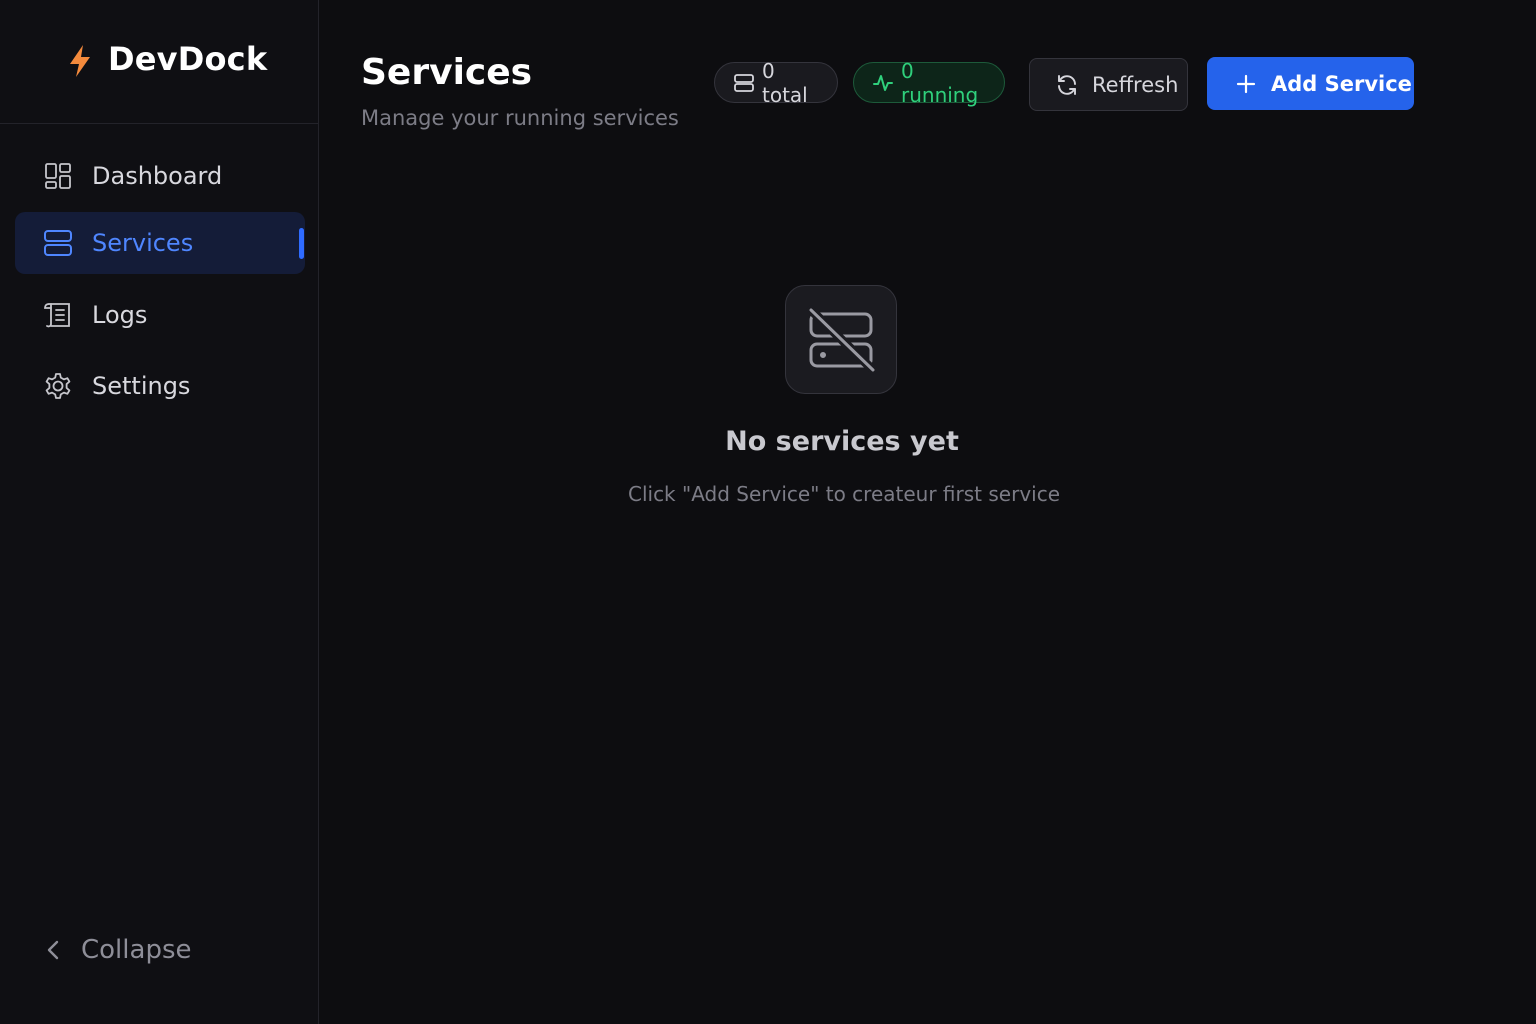 The height and width of the screenshot is (1024, 1536). I want to click on empty-state-icon-box, so click(841, 339).